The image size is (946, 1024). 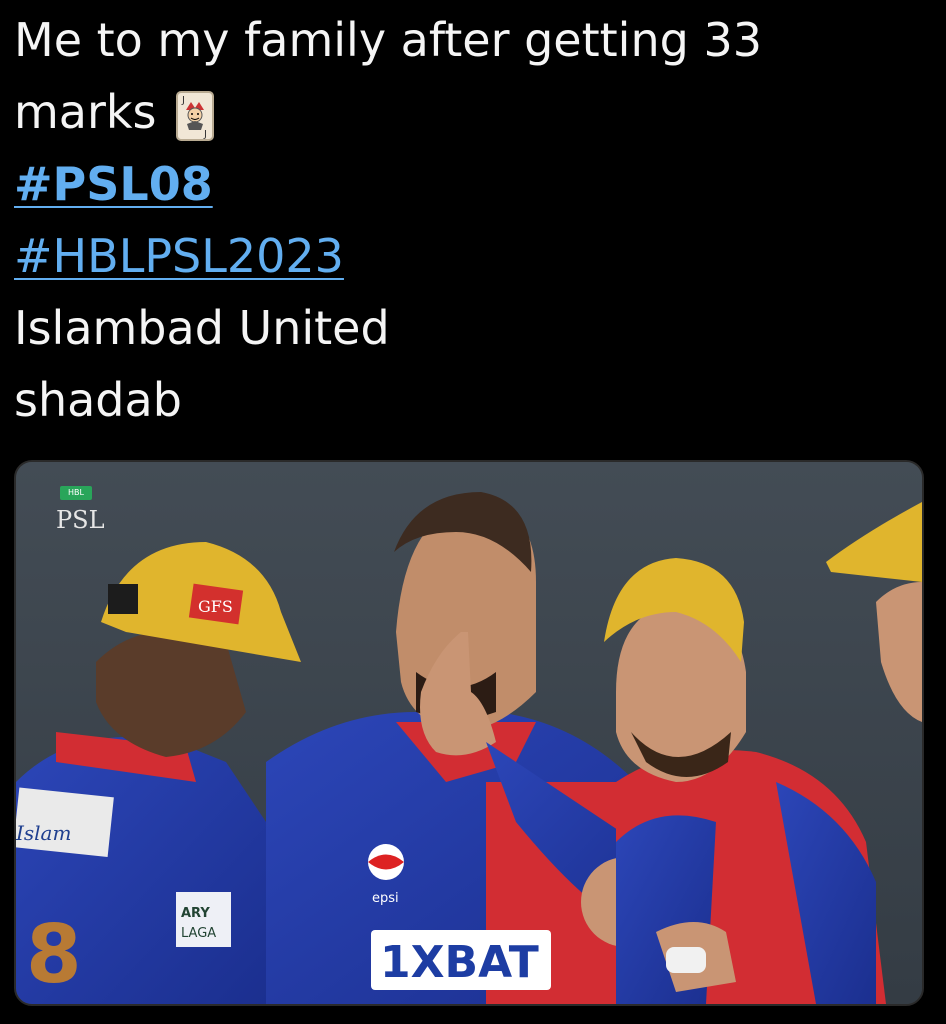 What do you see at coordinates (215, 606) in the screenshot?
I see `svg-text: GFS` at bounding box center [215, 606].